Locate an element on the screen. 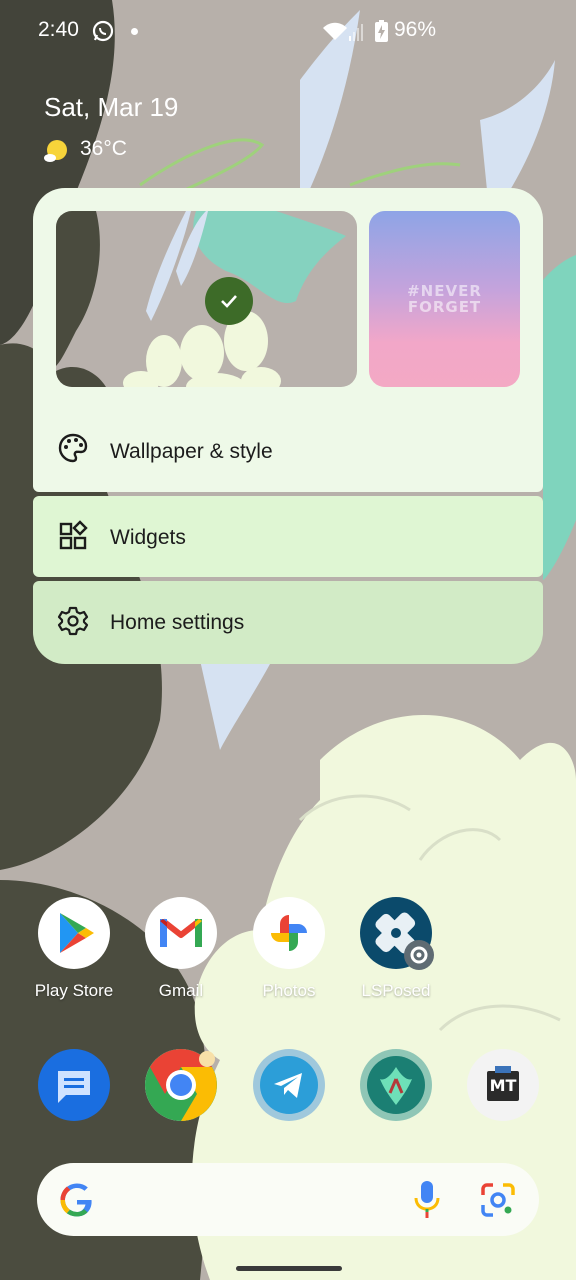  selected-check-icon is located at coordinates (229, 301).